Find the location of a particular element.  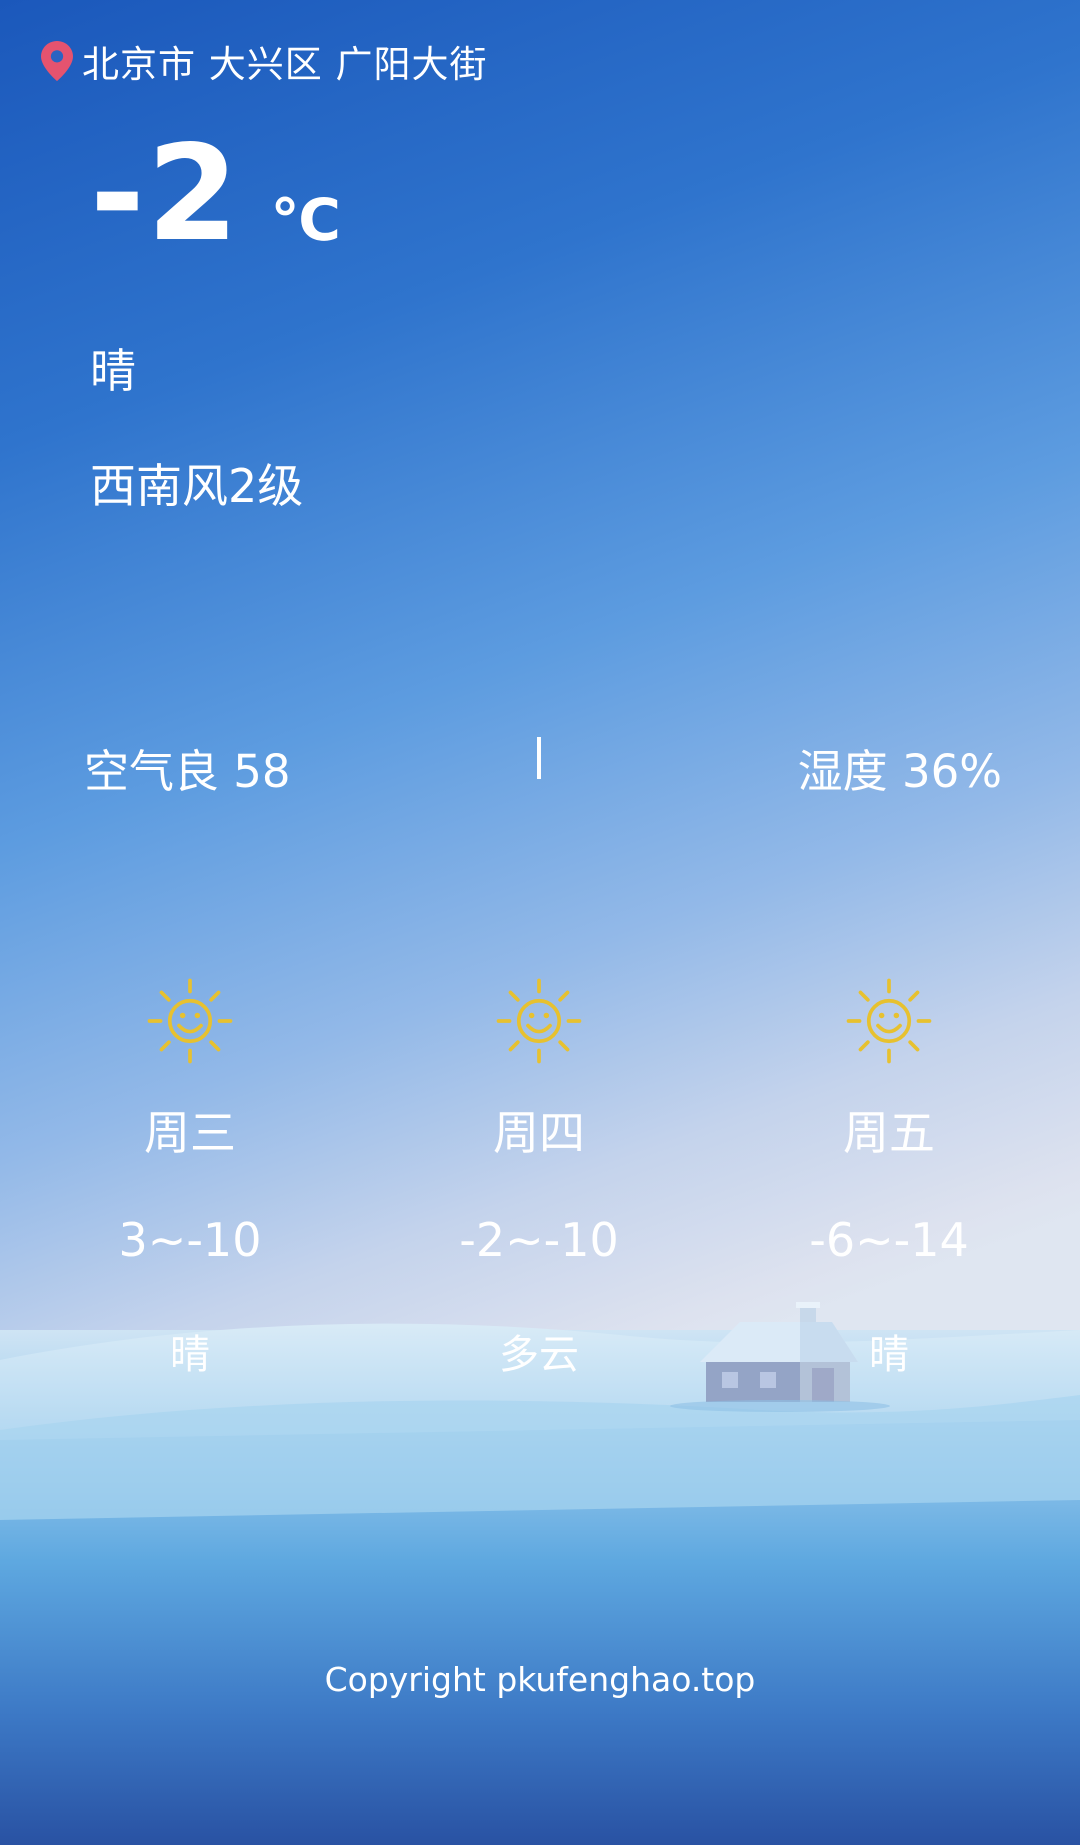

copyright-link: Copyright pkufenghao.top is located at coordinates (540, 1679).